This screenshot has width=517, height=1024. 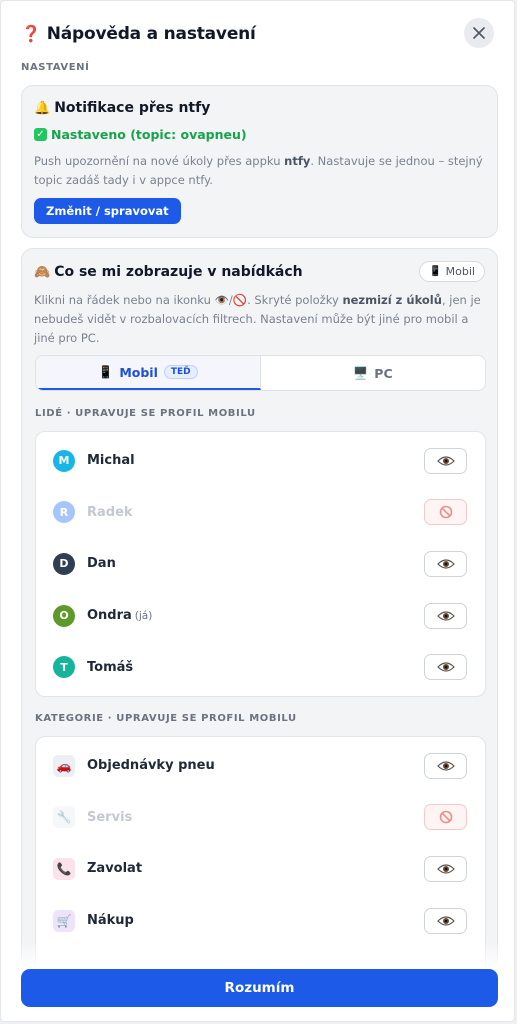 What do you see at coordinates (55, 67) in the screenshot?
I see `settings-section-label: NASTAVENÍ` at bounding box center [55, 67].